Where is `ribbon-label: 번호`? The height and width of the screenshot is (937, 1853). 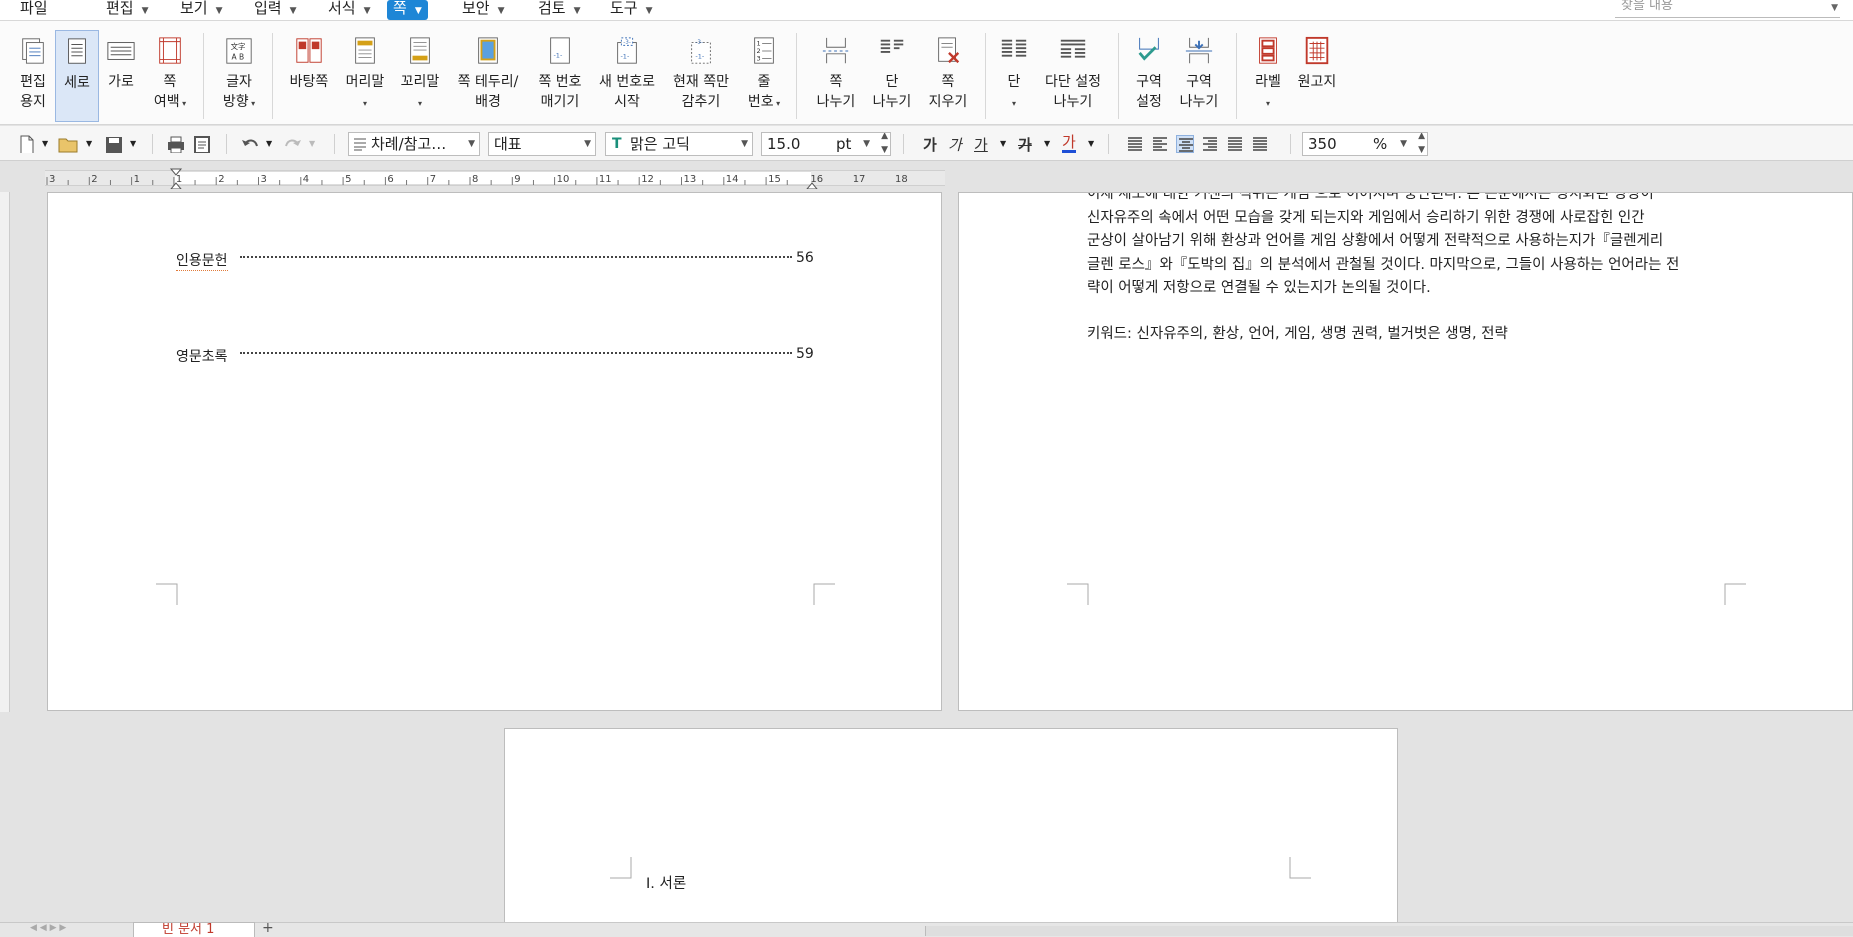 ribbon-label: 번호 is located at coordinates (760, 102).